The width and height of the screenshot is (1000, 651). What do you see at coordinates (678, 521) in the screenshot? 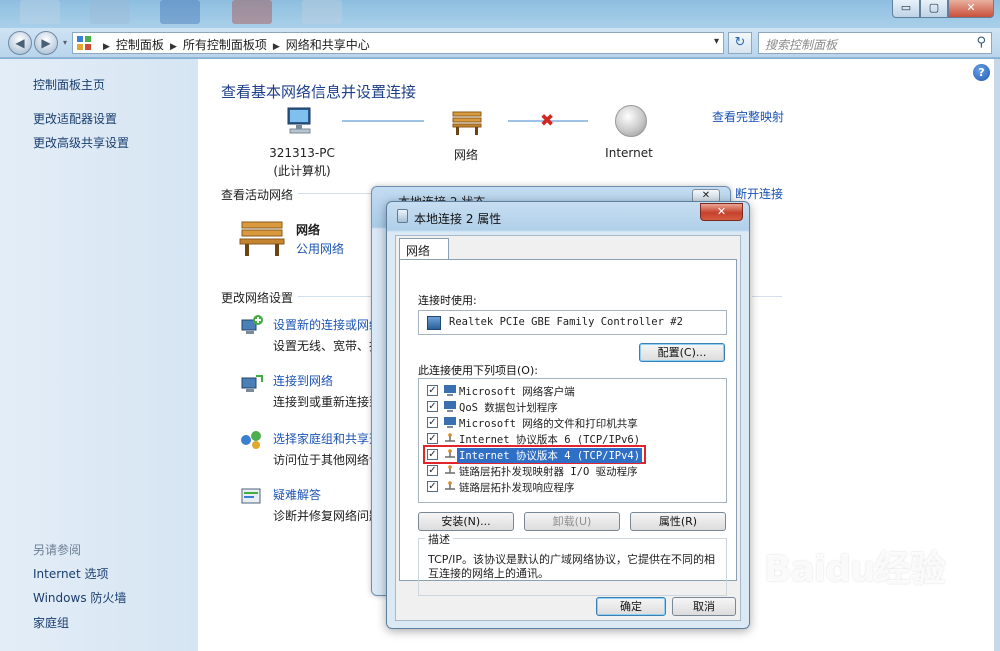
I see `properties-button: 属性(R)` at bounding box center [678, 521].